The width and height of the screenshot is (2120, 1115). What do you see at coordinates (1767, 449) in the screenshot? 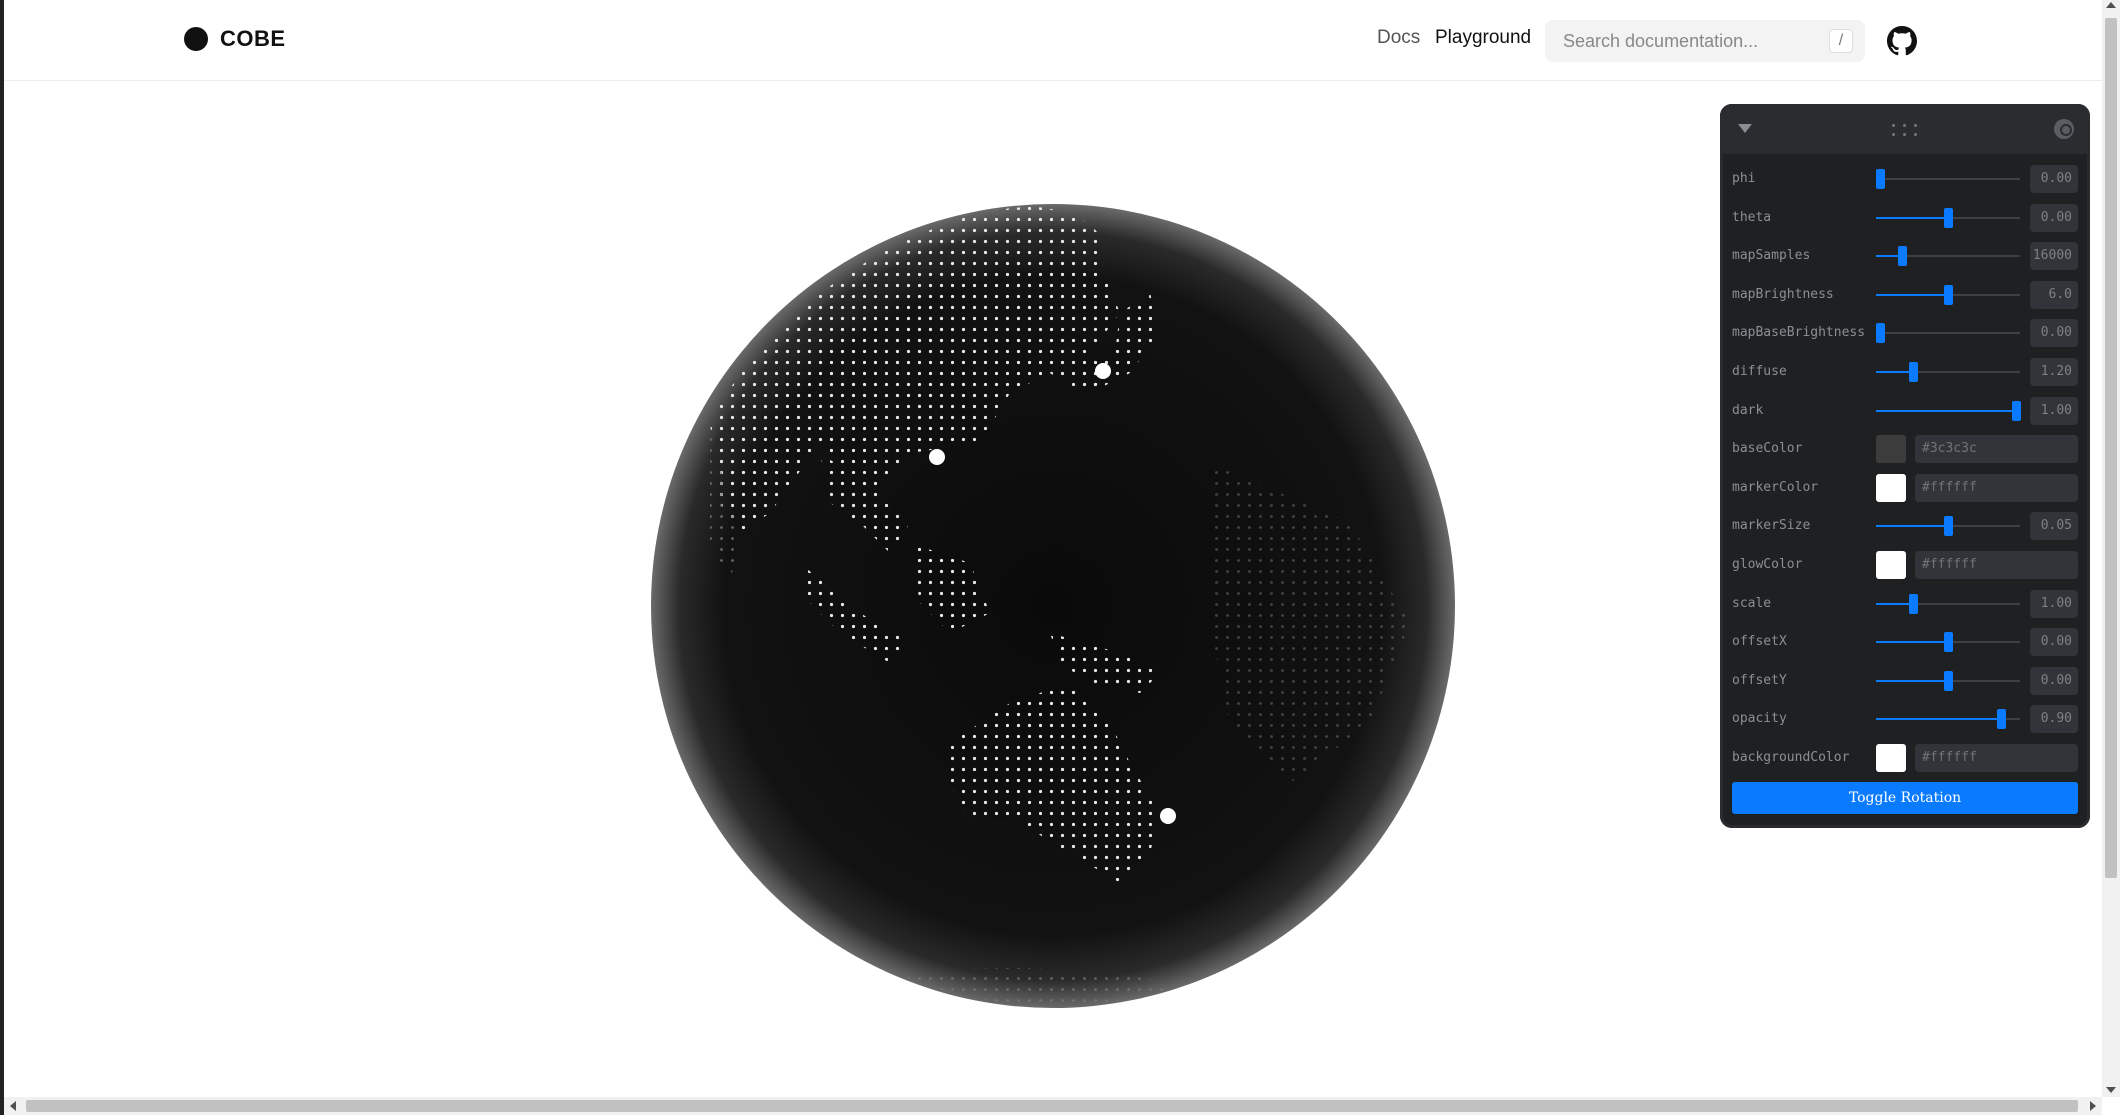
I see `control-label: baseColor` at bounding box center [1767, 449].